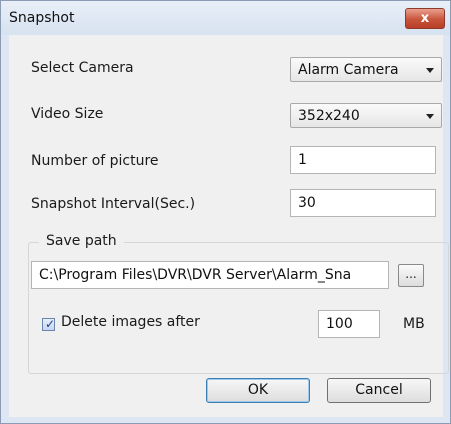 The height and width of the screenshot is (424, 451). I want to click on delete-images-checkbox: ✓, so click(49, 324).